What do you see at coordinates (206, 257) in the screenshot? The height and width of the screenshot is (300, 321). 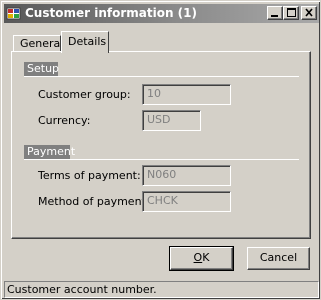 I see `ok-button-label: K` at bounding box center [206, 257].